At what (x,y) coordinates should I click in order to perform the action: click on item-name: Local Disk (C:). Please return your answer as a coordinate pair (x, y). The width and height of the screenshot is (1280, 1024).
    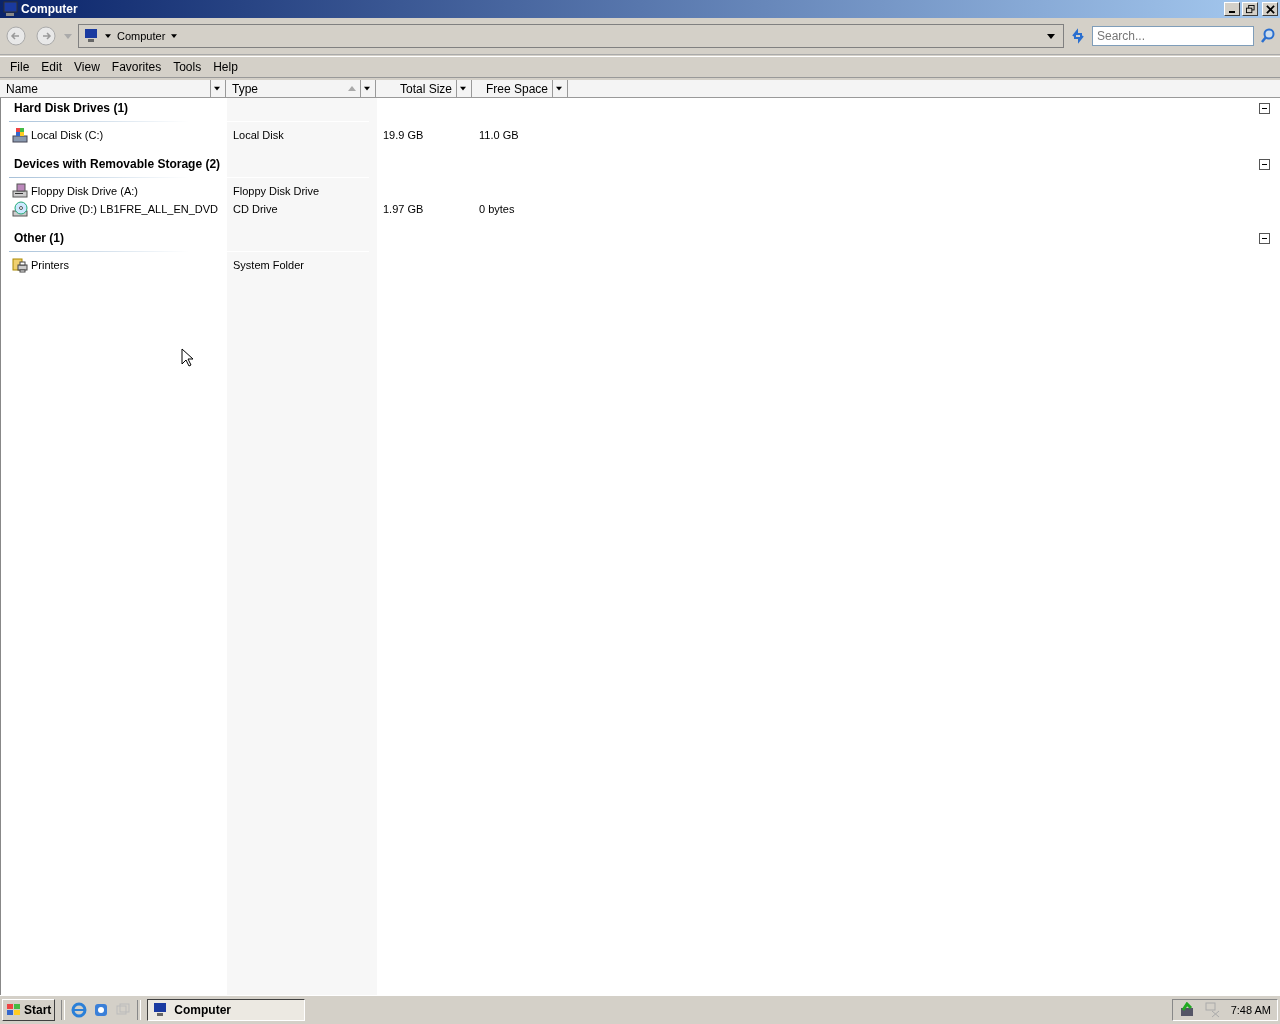
    Looking at the image, I should click on (67, 135).